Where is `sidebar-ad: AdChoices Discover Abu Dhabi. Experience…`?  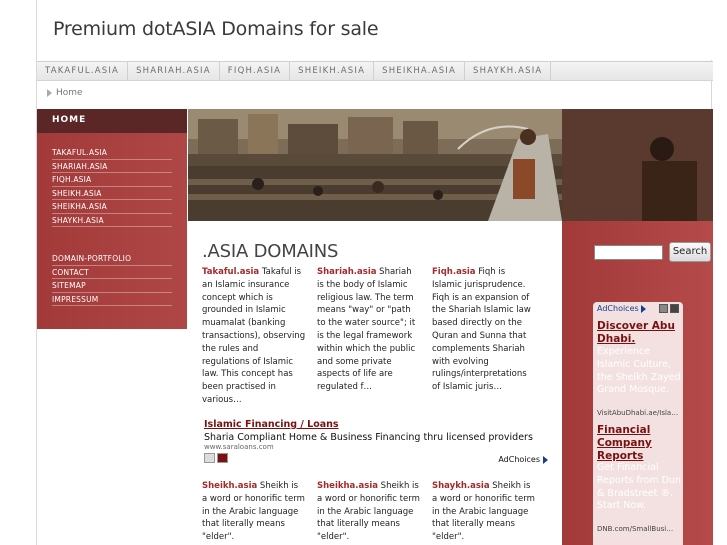
sidebar-ad: AdChoices Discover Abu Dhabi. Experience… is located at coordinates (638, 423).